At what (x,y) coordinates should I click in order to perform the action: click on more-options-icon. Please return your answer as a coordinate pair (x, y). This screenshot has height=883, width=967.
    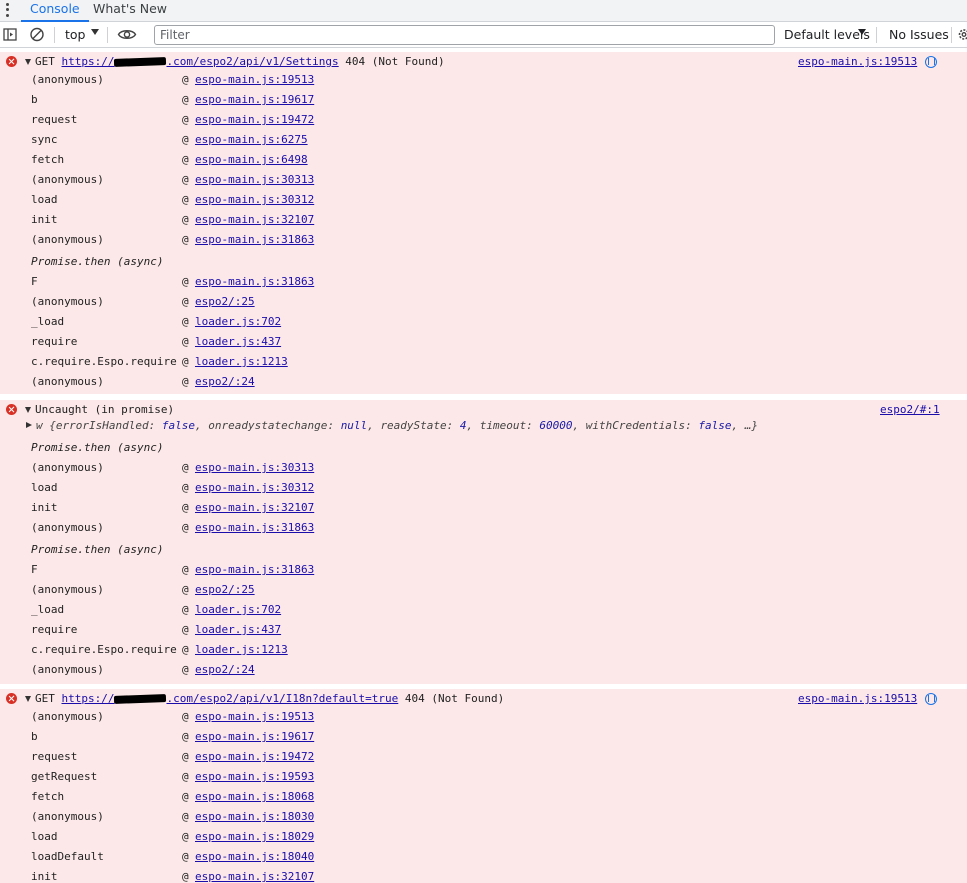
    Looking at the image, I should click on (7, 10).